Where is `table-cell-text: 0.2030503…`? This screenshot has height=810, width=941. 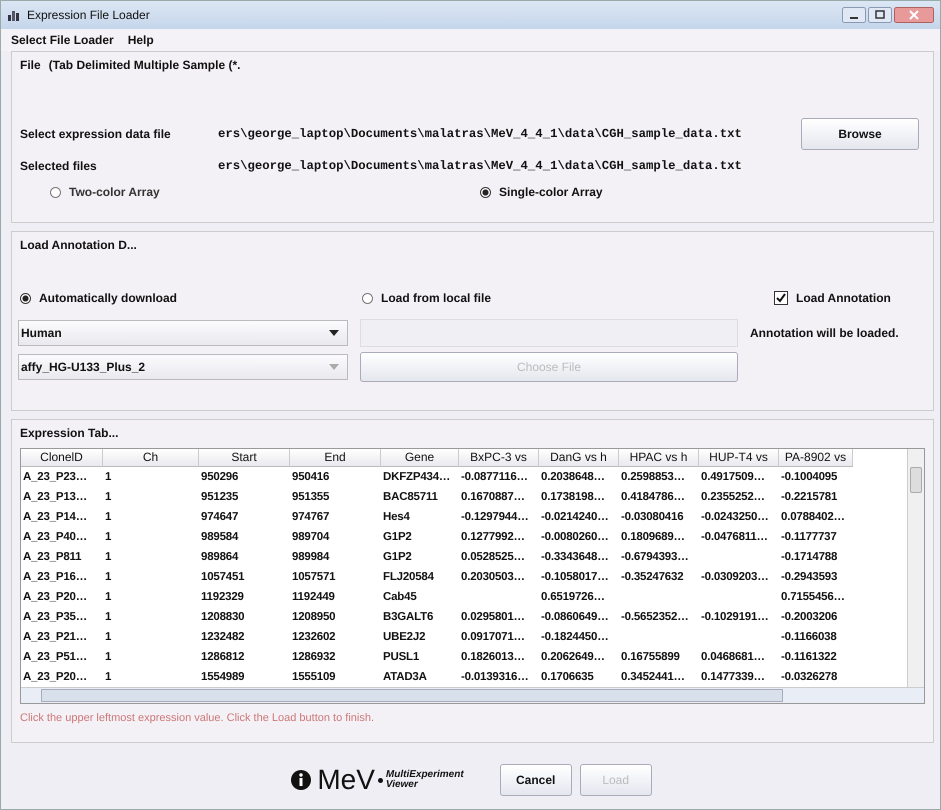
table-cell-text: 0.2030503… is located at coordinates (493, 577).